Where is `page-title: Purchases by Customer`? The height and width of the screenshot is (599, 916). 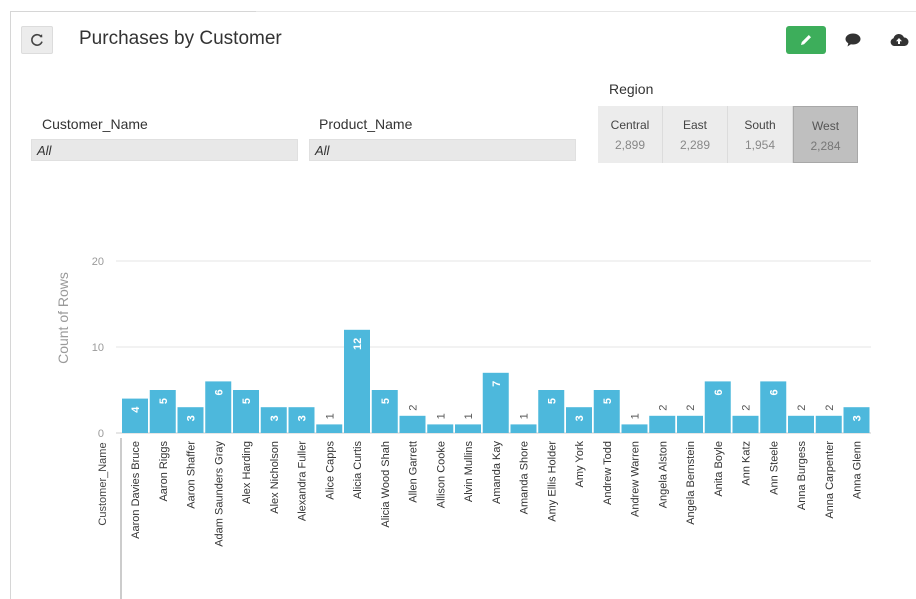 page-title: Purchases by Customer is located at coordinates (180, 38).